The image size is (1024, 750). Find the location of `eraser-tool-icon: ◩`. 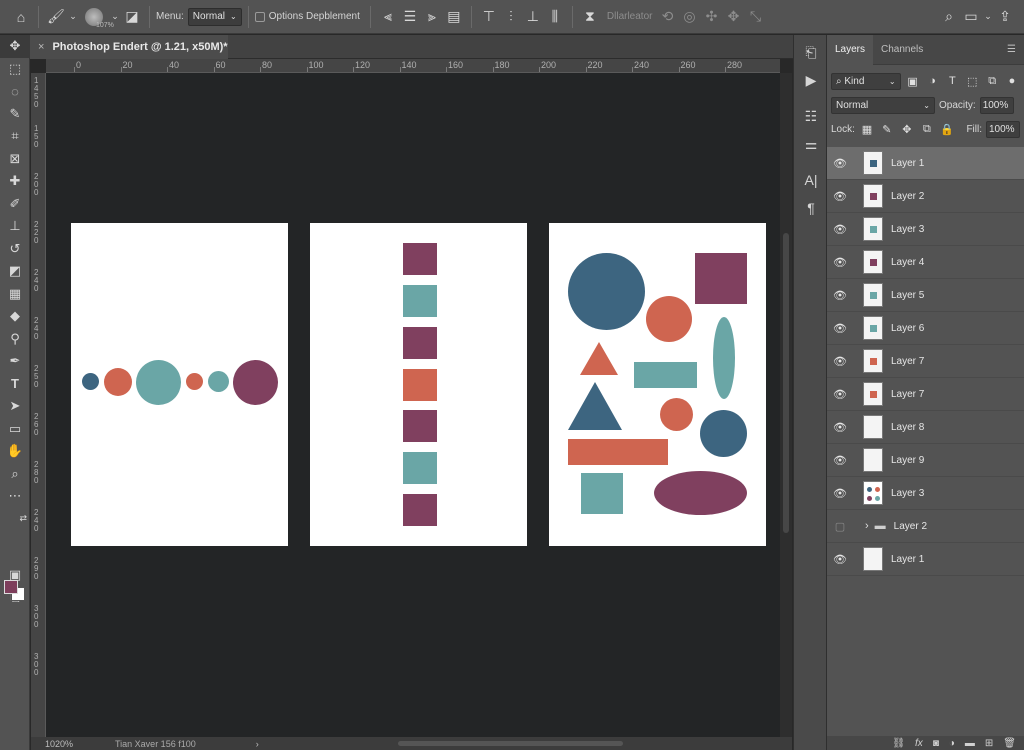

eraser-tool-icon: ◩ is located at coordinates (15, 271).